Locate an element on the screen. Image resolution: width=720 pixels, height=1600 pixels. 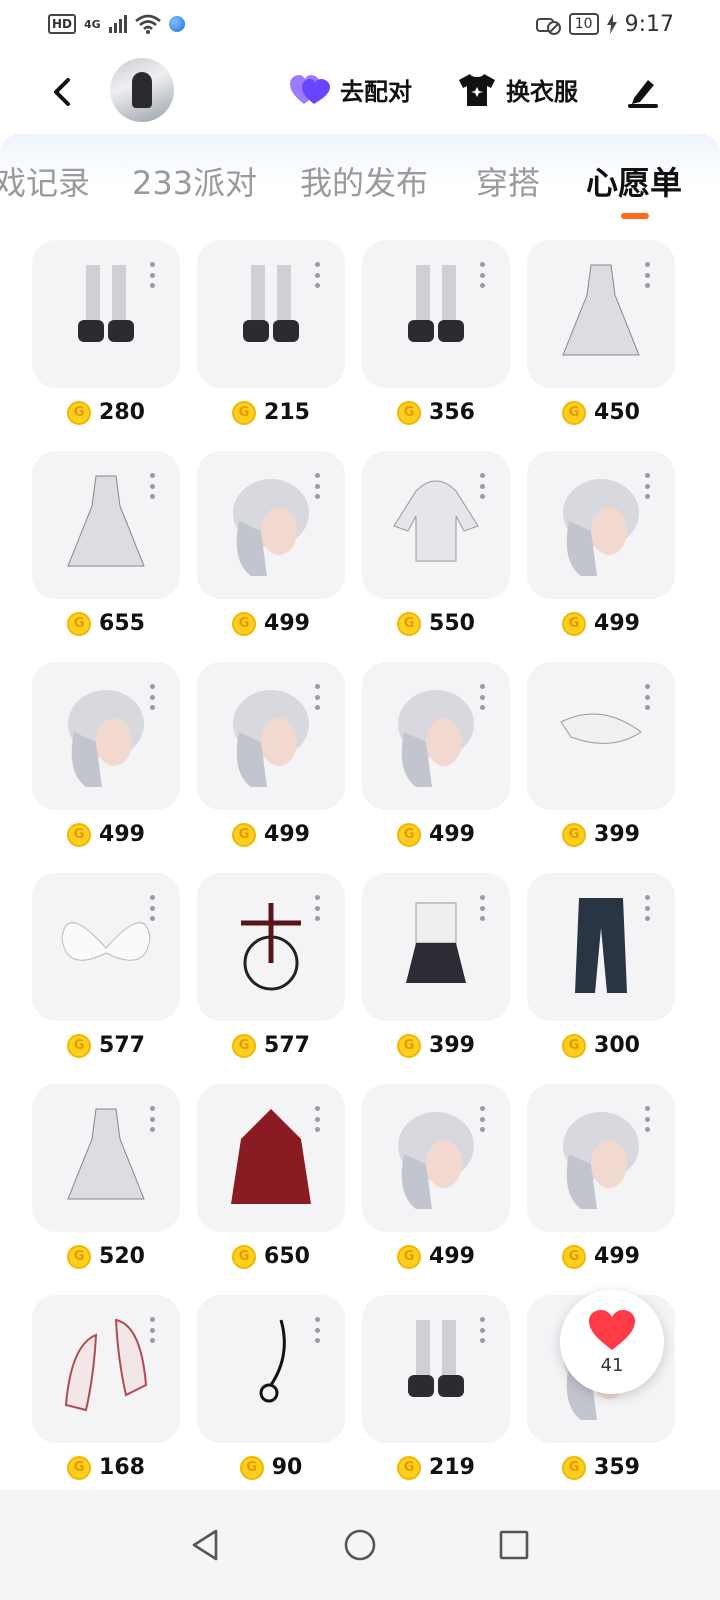
wishlist-item: G 215 is located at coordinates (271, 332).